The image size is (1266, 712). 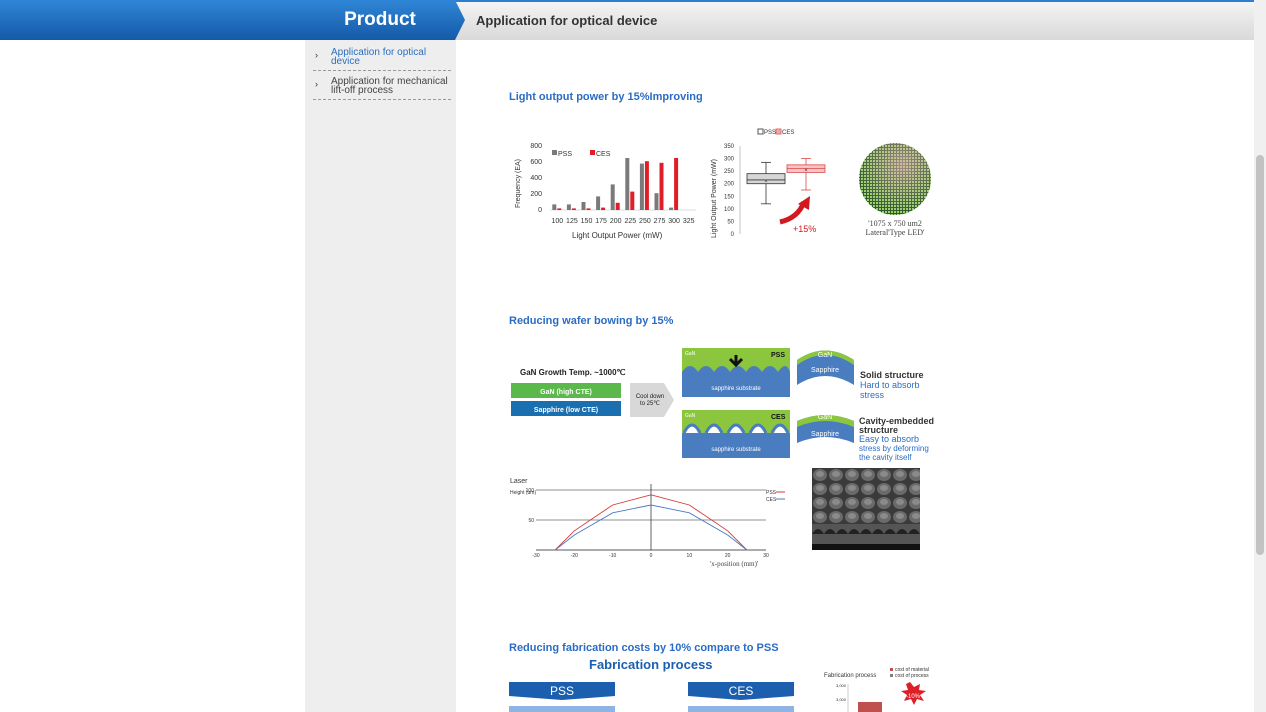 I want to click on x-tick-label: -20, so click(x=574, y=556).